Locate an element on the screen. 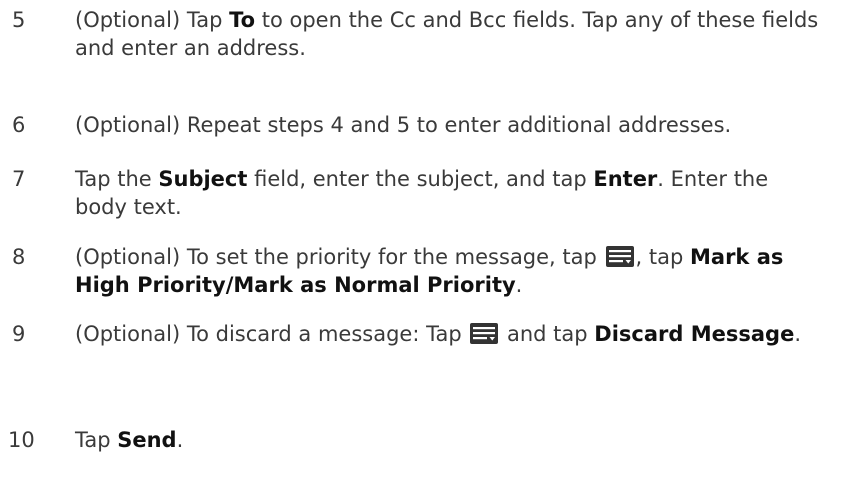 This screenshot has height=482, width=848. discard-message-label: Discard Message is located at coordinates (694, 334).